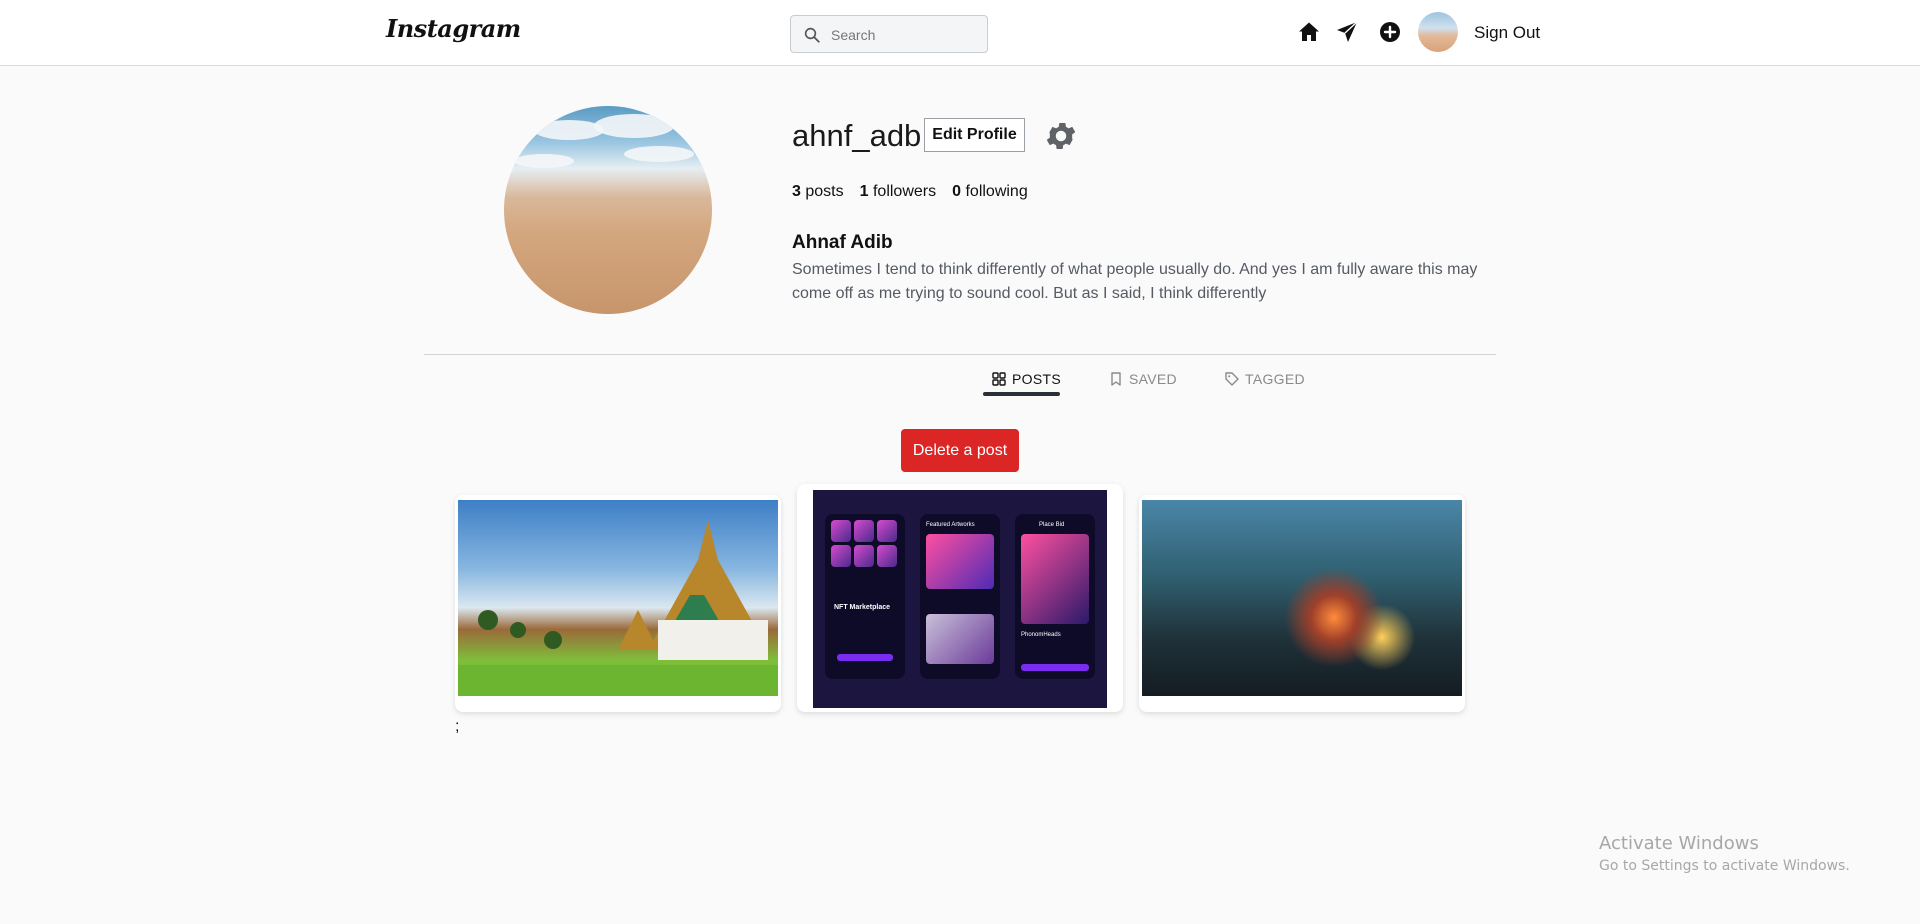 This screenshot has height=924, width=1920. I want to click on search-box, so click(889, 34).